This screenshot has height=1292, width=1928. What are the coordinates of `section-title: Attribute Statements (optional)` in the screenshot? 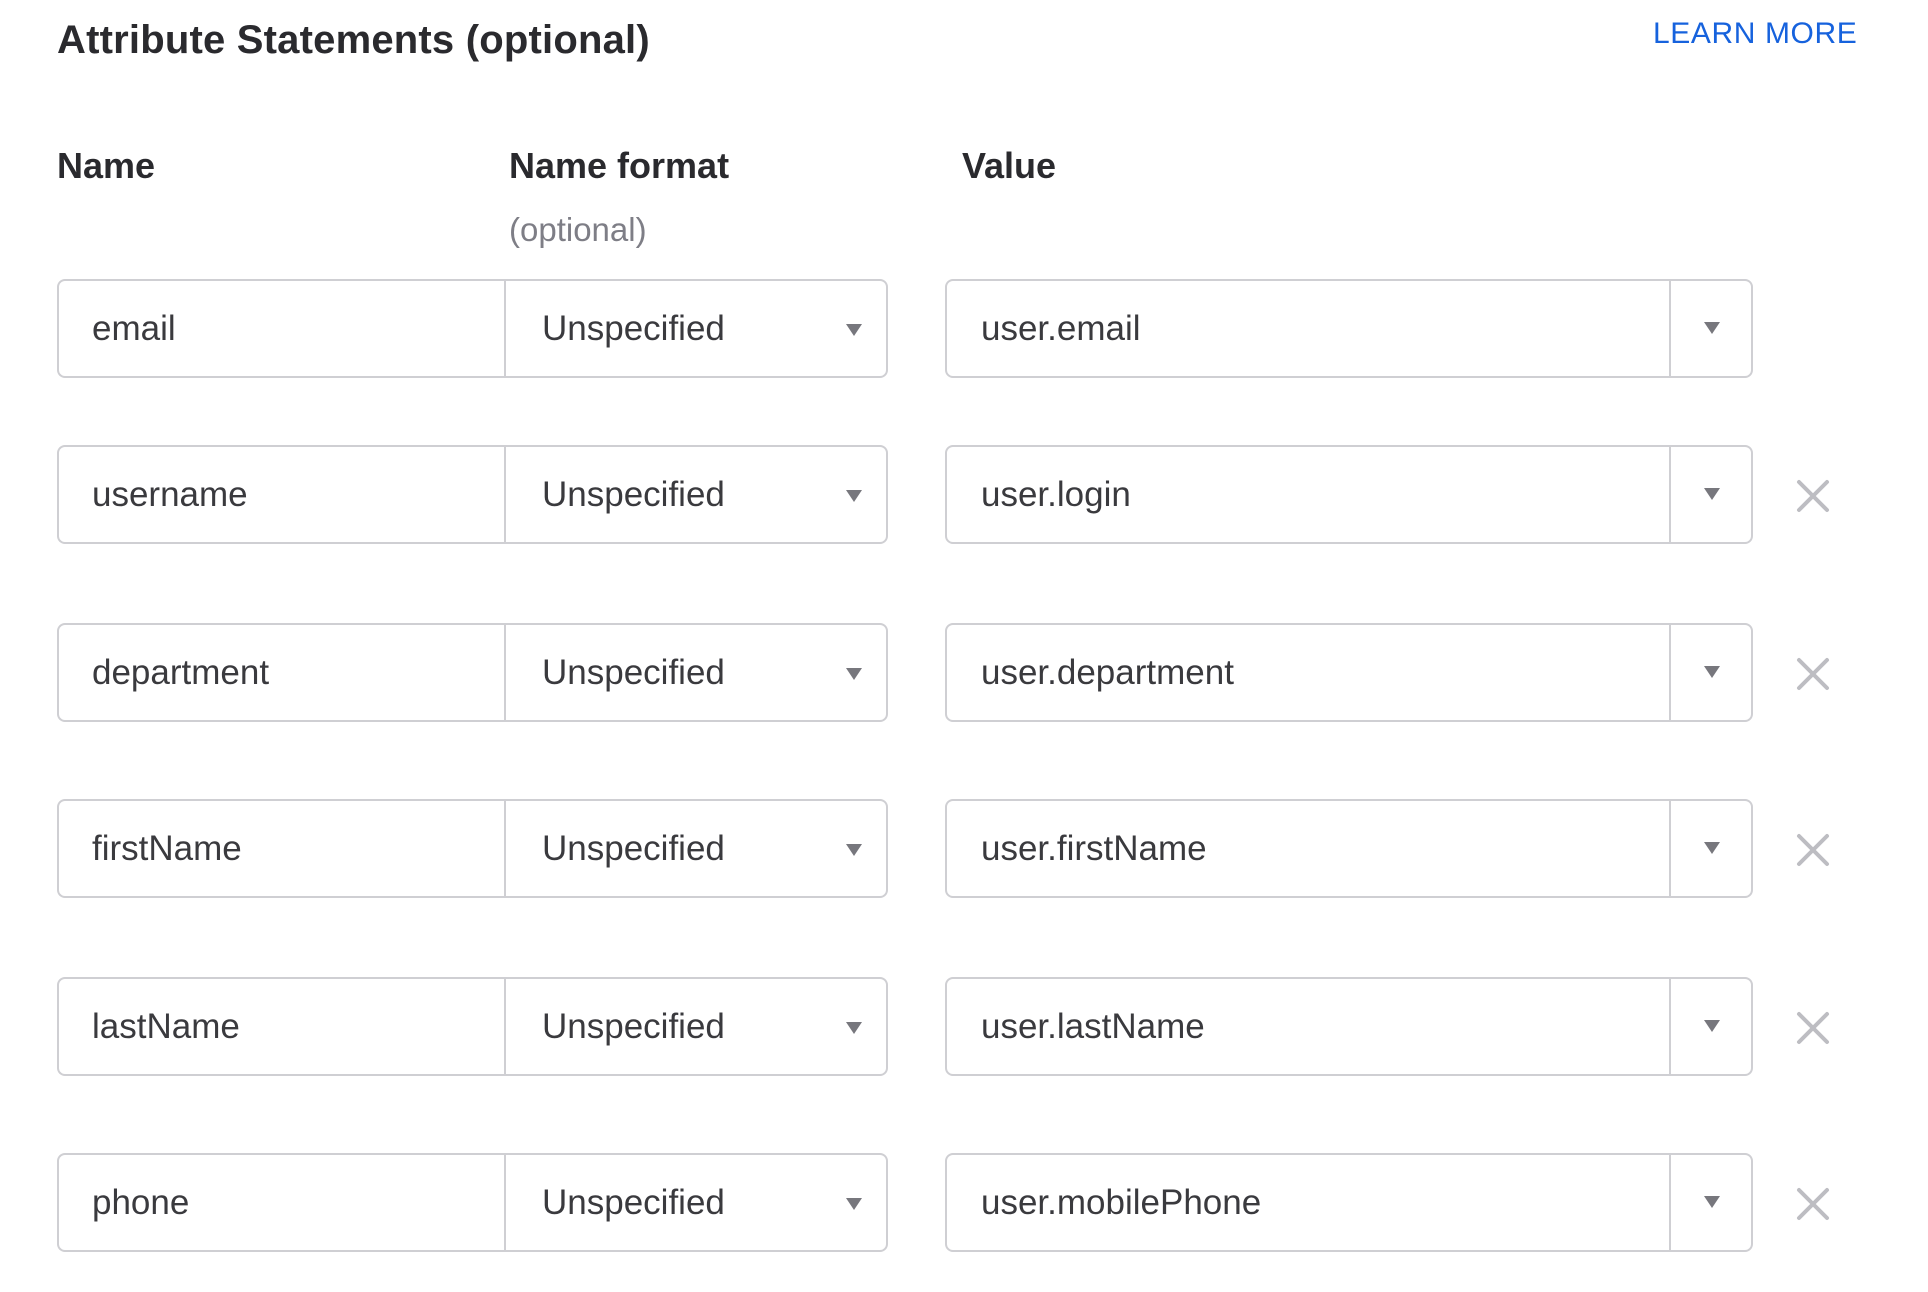 It's located at (353, 40).